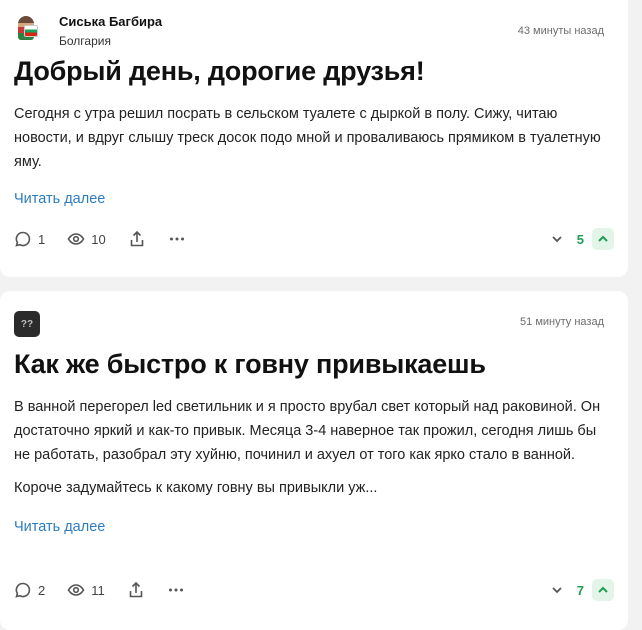  I want to click on post-title: Как же быстро к говну привыкаешь, so click(314, 364).